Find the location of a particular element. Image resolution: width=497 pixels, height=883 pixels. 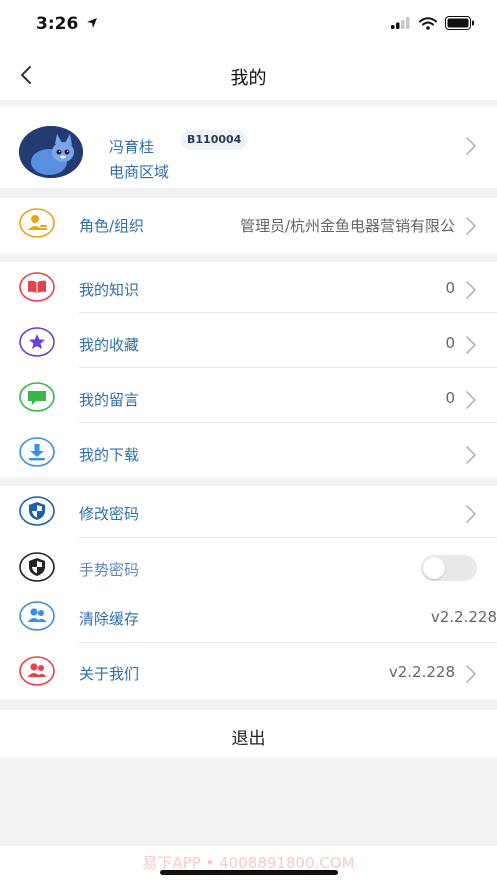

my-favorites-row: 我的收藏 0 is located at coordinates (248, 344).